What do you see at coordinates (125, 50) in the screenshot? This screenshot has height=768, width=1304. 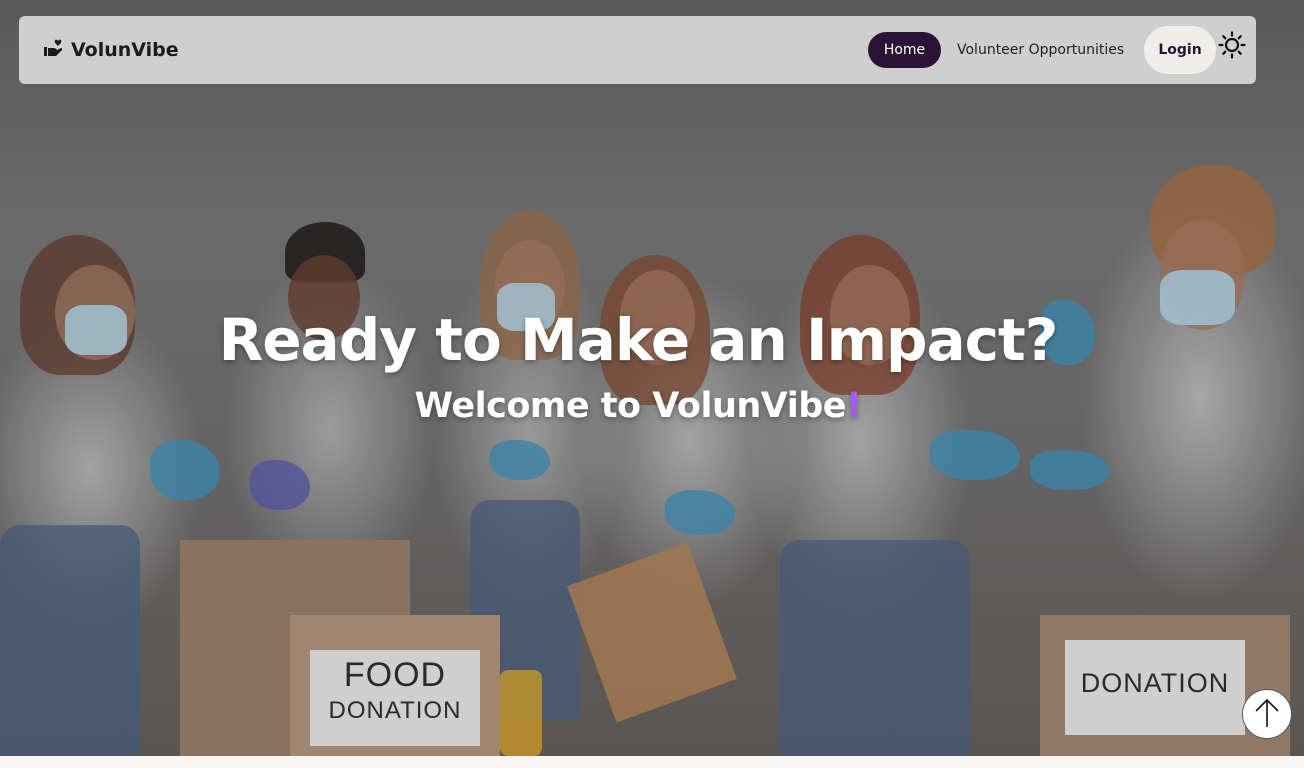 I see `brand-name: VolunVibe` at bounding box center [125, 50].